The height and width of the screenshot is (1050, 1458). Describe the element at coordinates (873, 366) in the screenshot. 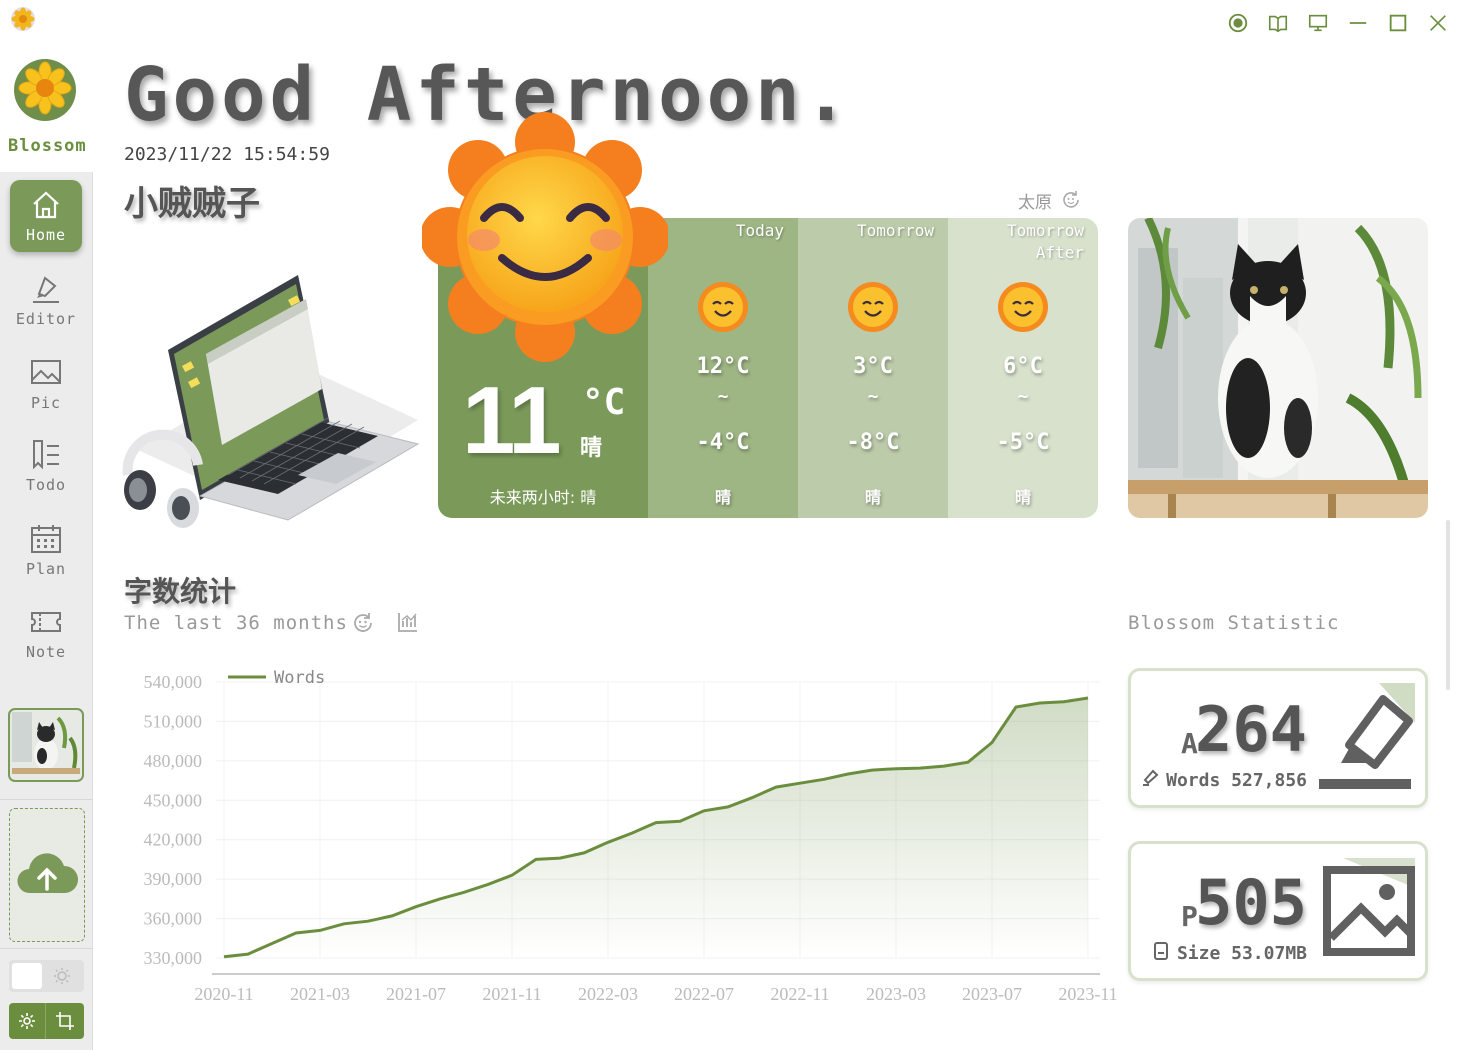

I see `high-temperature: 3°C` at that location.